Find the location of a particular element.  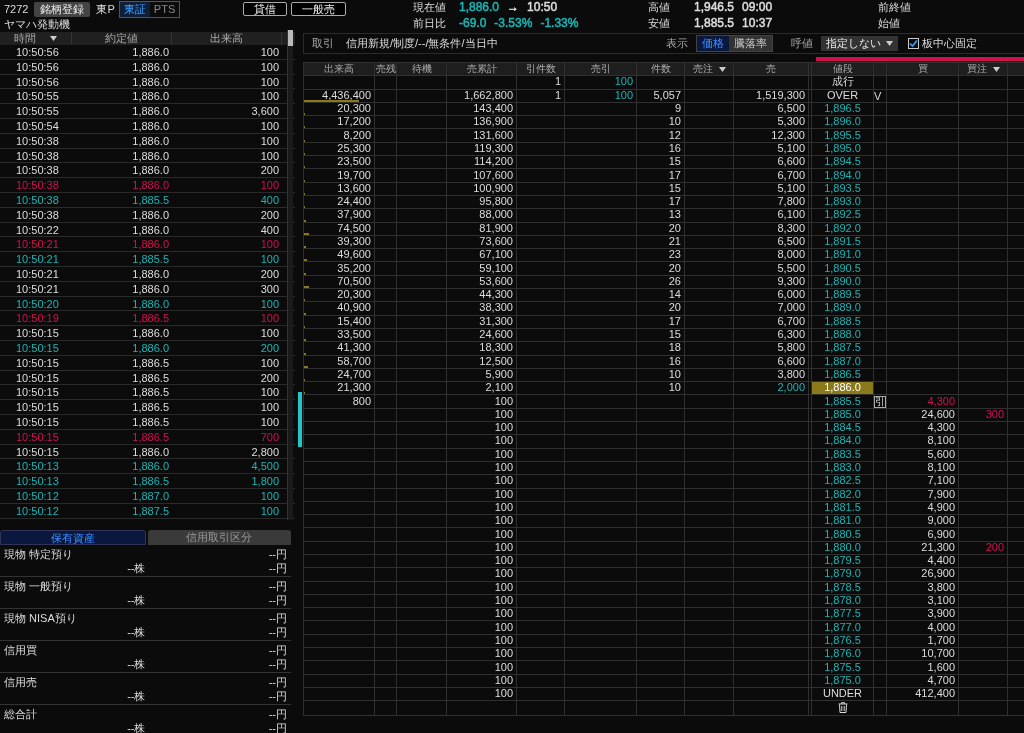

table-cell: 24,600 is located at coordinates (938, 414).